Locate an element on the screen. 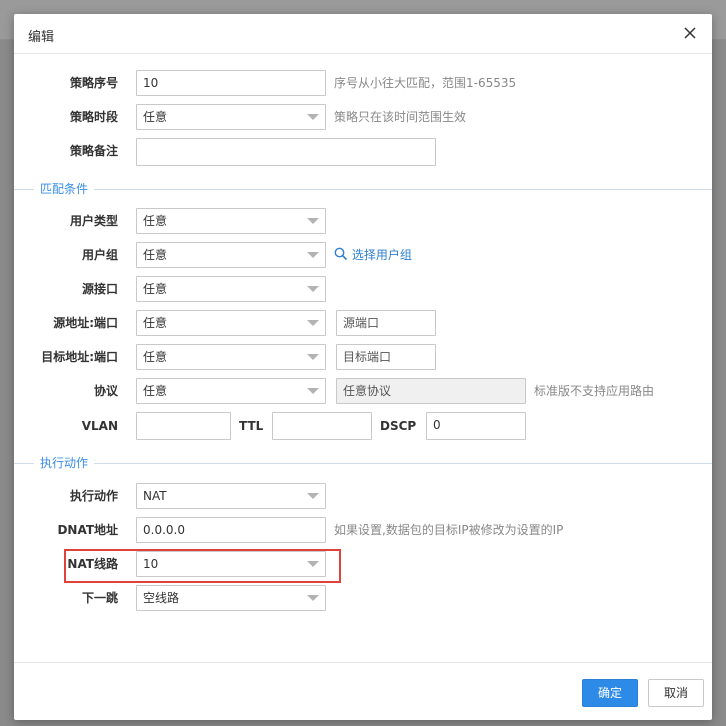 This screenshot has width=726, height=726. user-type-label: 用户类型 is located at coordinates (93, 221).